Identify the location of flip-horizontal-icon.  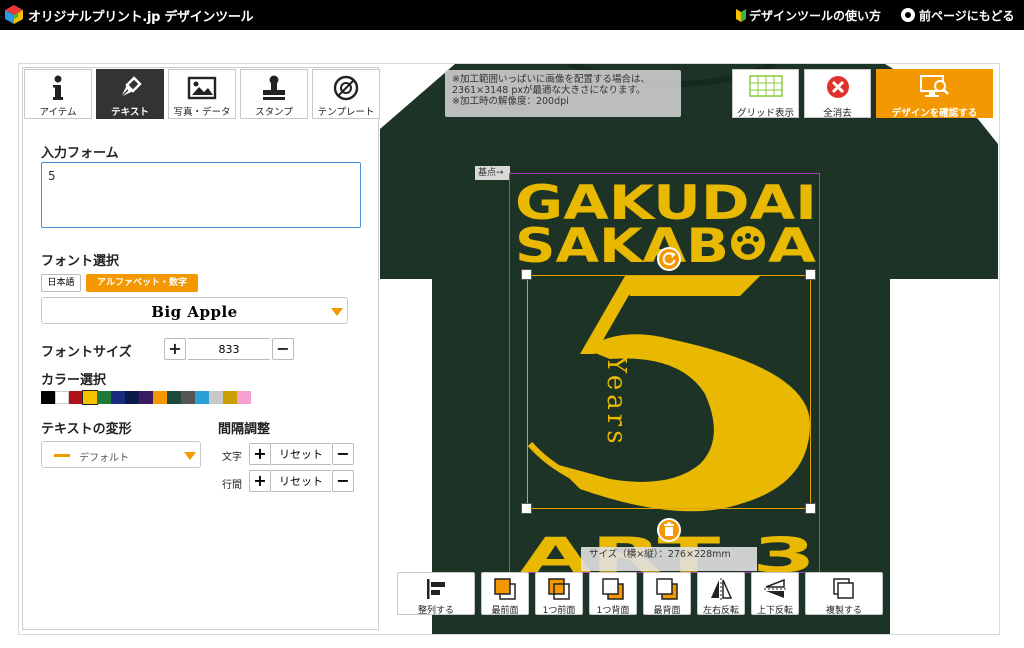
(721, 589).